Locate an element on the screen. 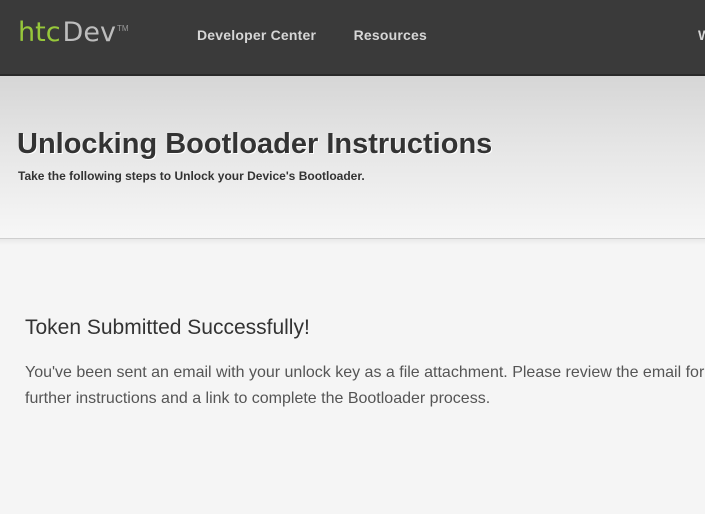 This screenshot has width=705, height=514. htcdev-logo: htcDevTM is located at coordinates (73, 33).